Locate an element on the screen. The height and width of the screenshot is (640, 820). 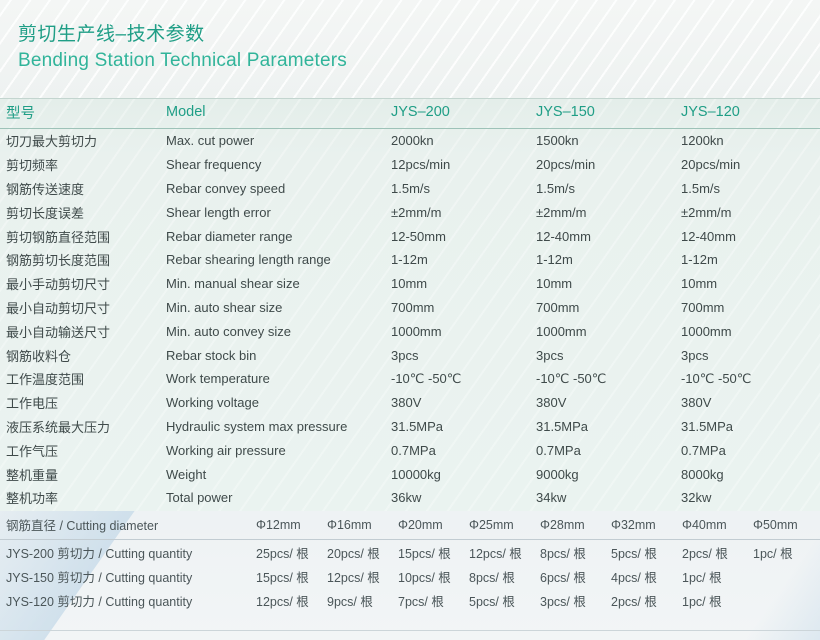
cutting-quantity-cell: 10pcs/ 根 is located at coordinates (424, 577).